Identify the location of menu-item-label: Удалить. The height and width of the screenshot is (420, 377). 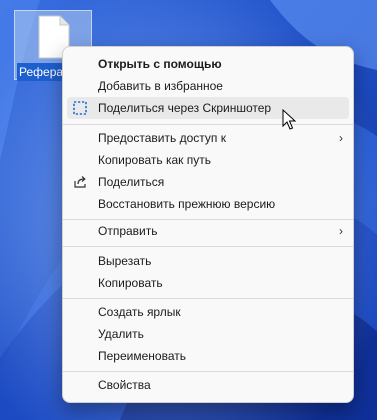
(121, 334).